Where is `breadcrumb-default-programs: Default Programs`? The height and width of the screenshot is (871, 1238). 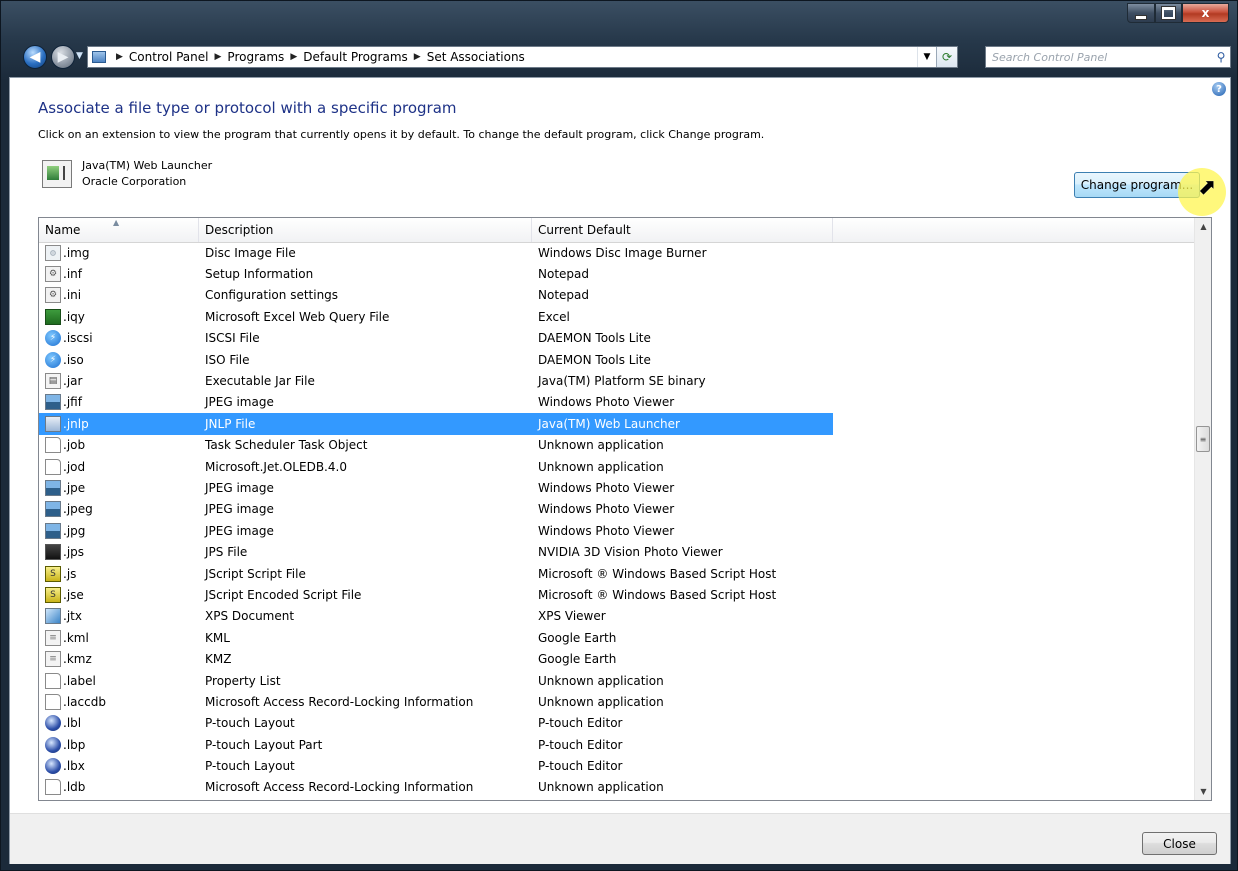 breadcrumb-default-programs: Default Programs is located at coordinates (355, 57).